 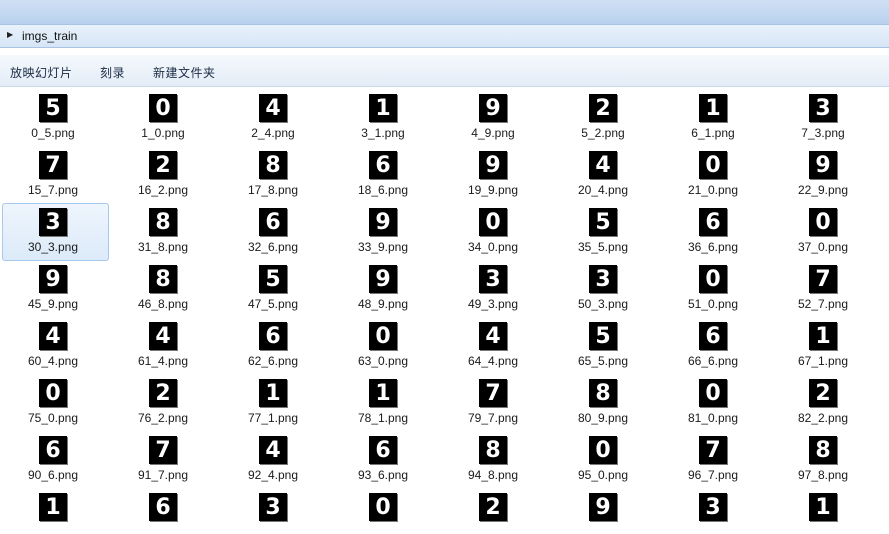 I want to click on file-item: 8 46_8.png, so click(x=165, y=293).